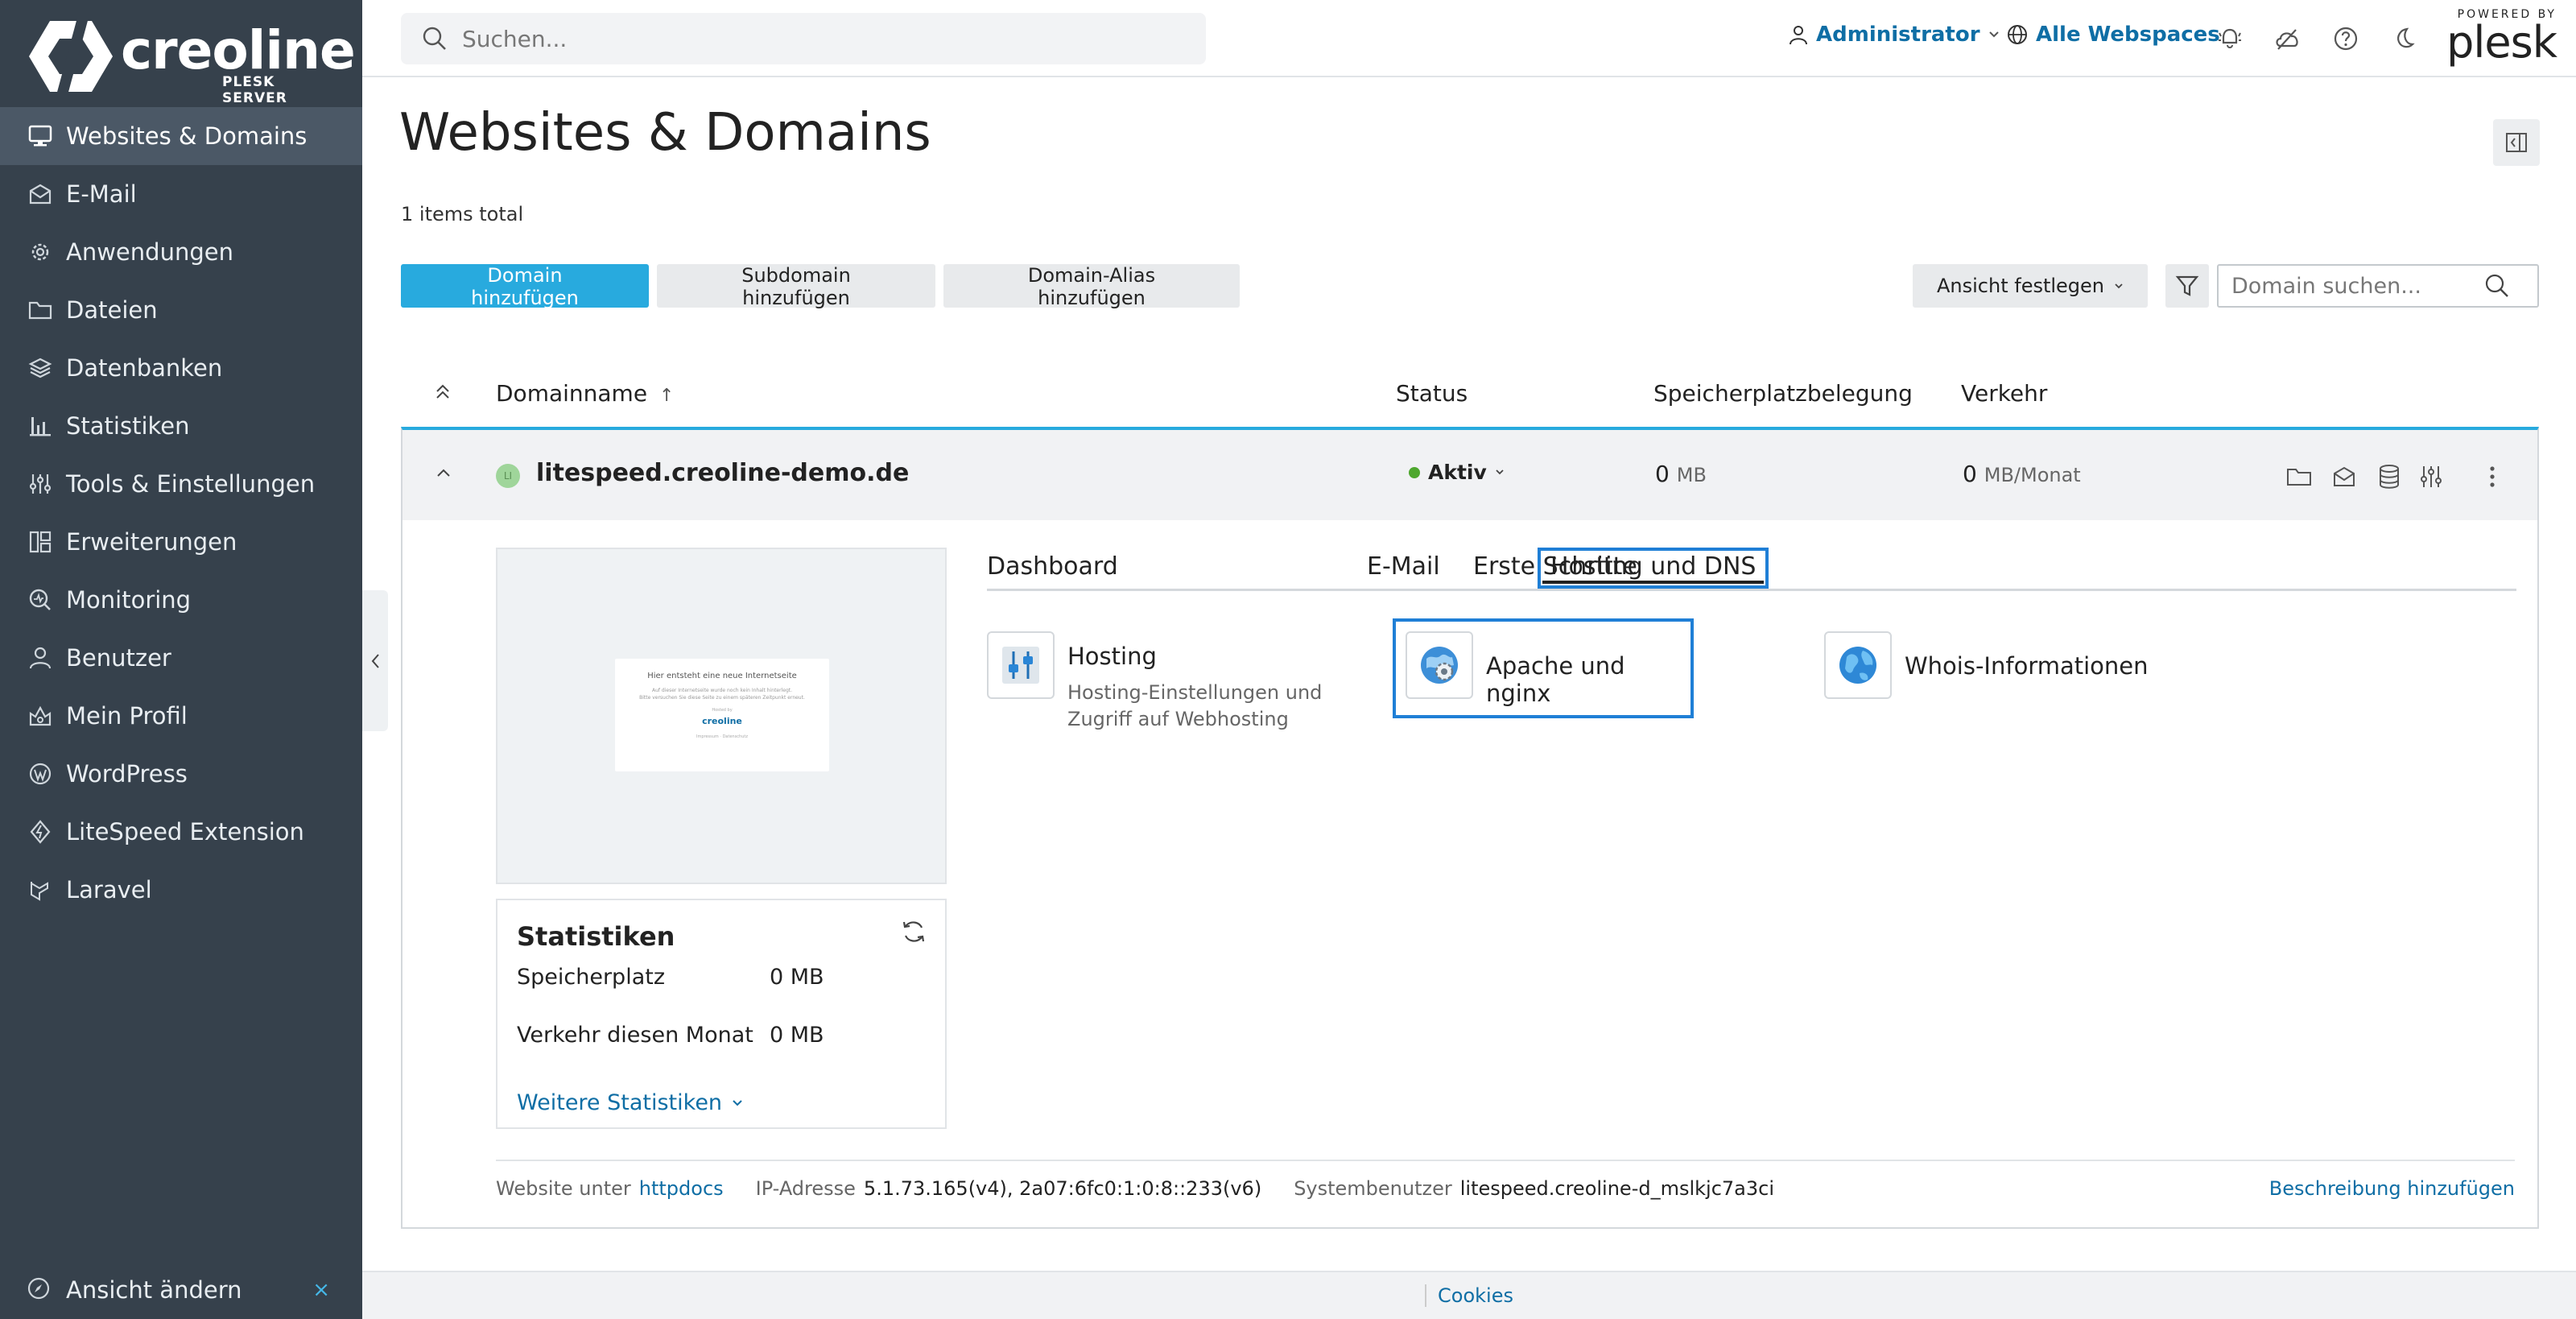  Describe the element at coordinates (2113, 35) in the screenshot. I see `webspaces-switcher: Alle Webspaces` at that location.